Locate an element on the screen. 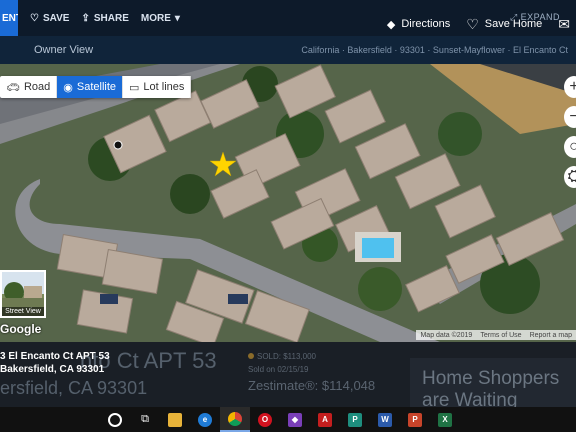 This screenshot has width=576, height=432. more-label: MORE is located at coordinates (155, 18).